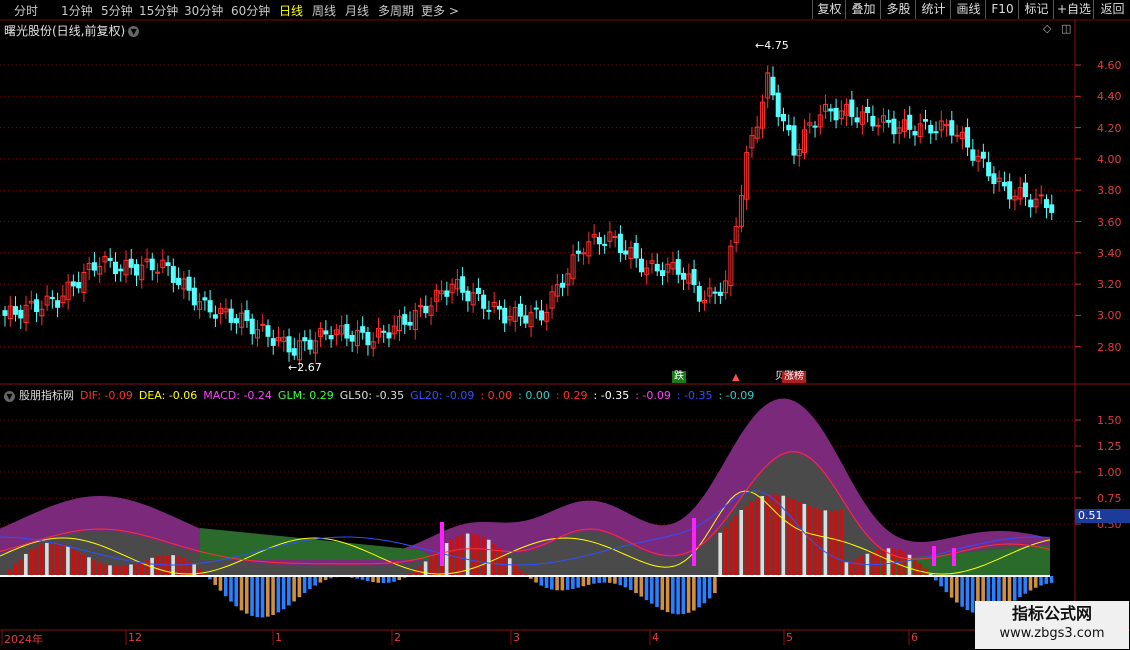 Image resolution: width=1130 pixels, height=650 pixels. Describe the element at coordinates (23, 639) in the screenshot. I see `time-tick-label: 2024年` at that location.